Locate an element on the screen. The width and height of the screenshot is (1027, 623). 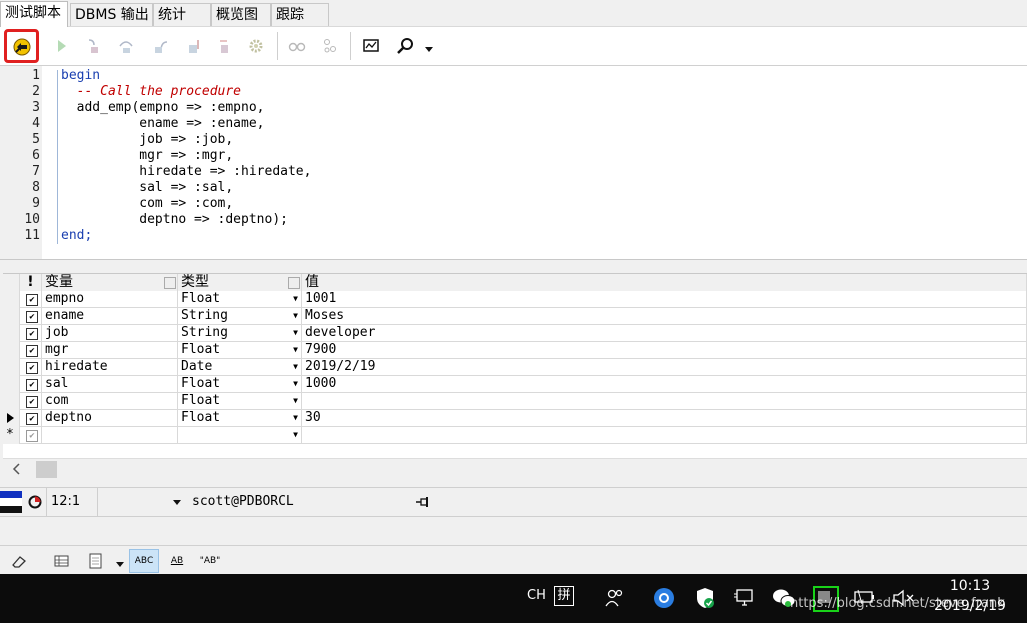
variable-name-cell: ename is located at coordinates (110, 316).